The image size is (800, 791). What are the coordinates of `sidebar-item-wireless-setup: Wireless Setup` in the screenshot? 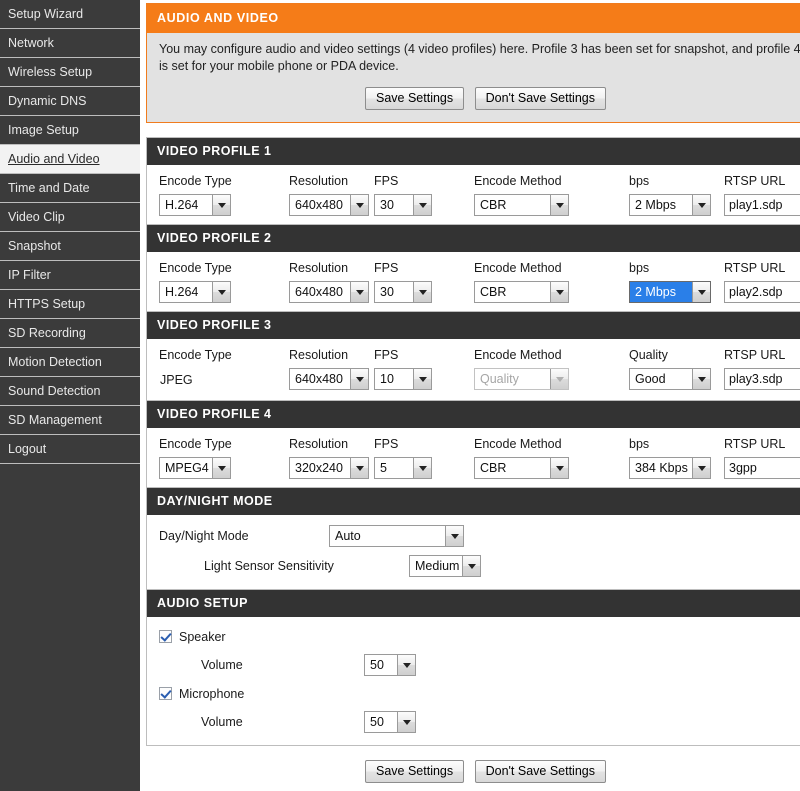 It's located at (70, 72).